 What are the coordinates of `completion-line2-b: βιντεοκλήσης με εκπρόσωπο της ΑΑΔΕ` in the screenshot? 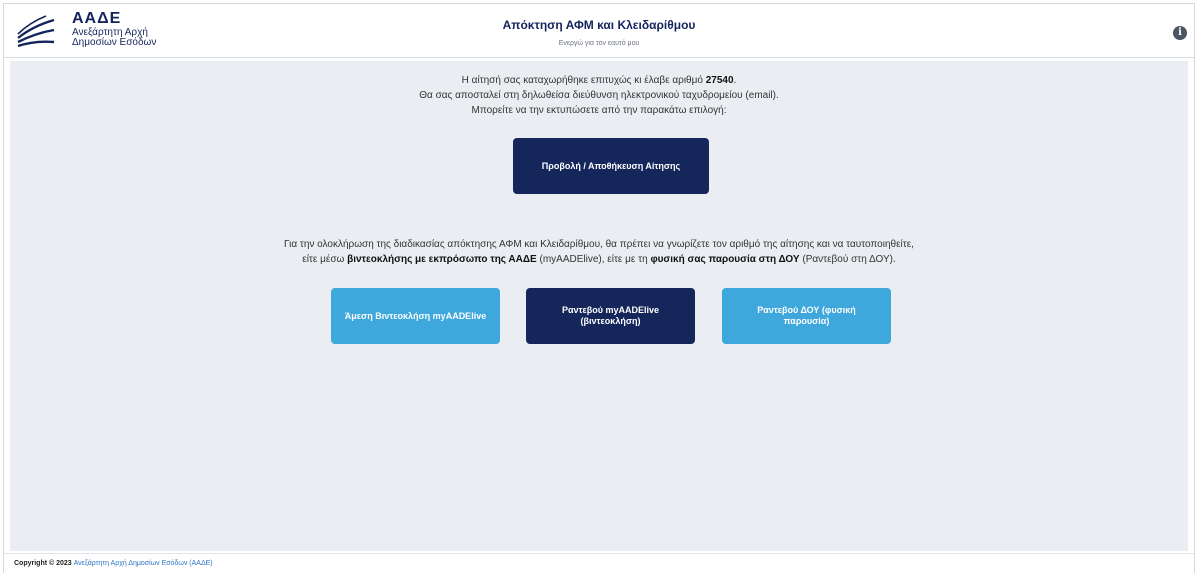 It's located at (442, 259).